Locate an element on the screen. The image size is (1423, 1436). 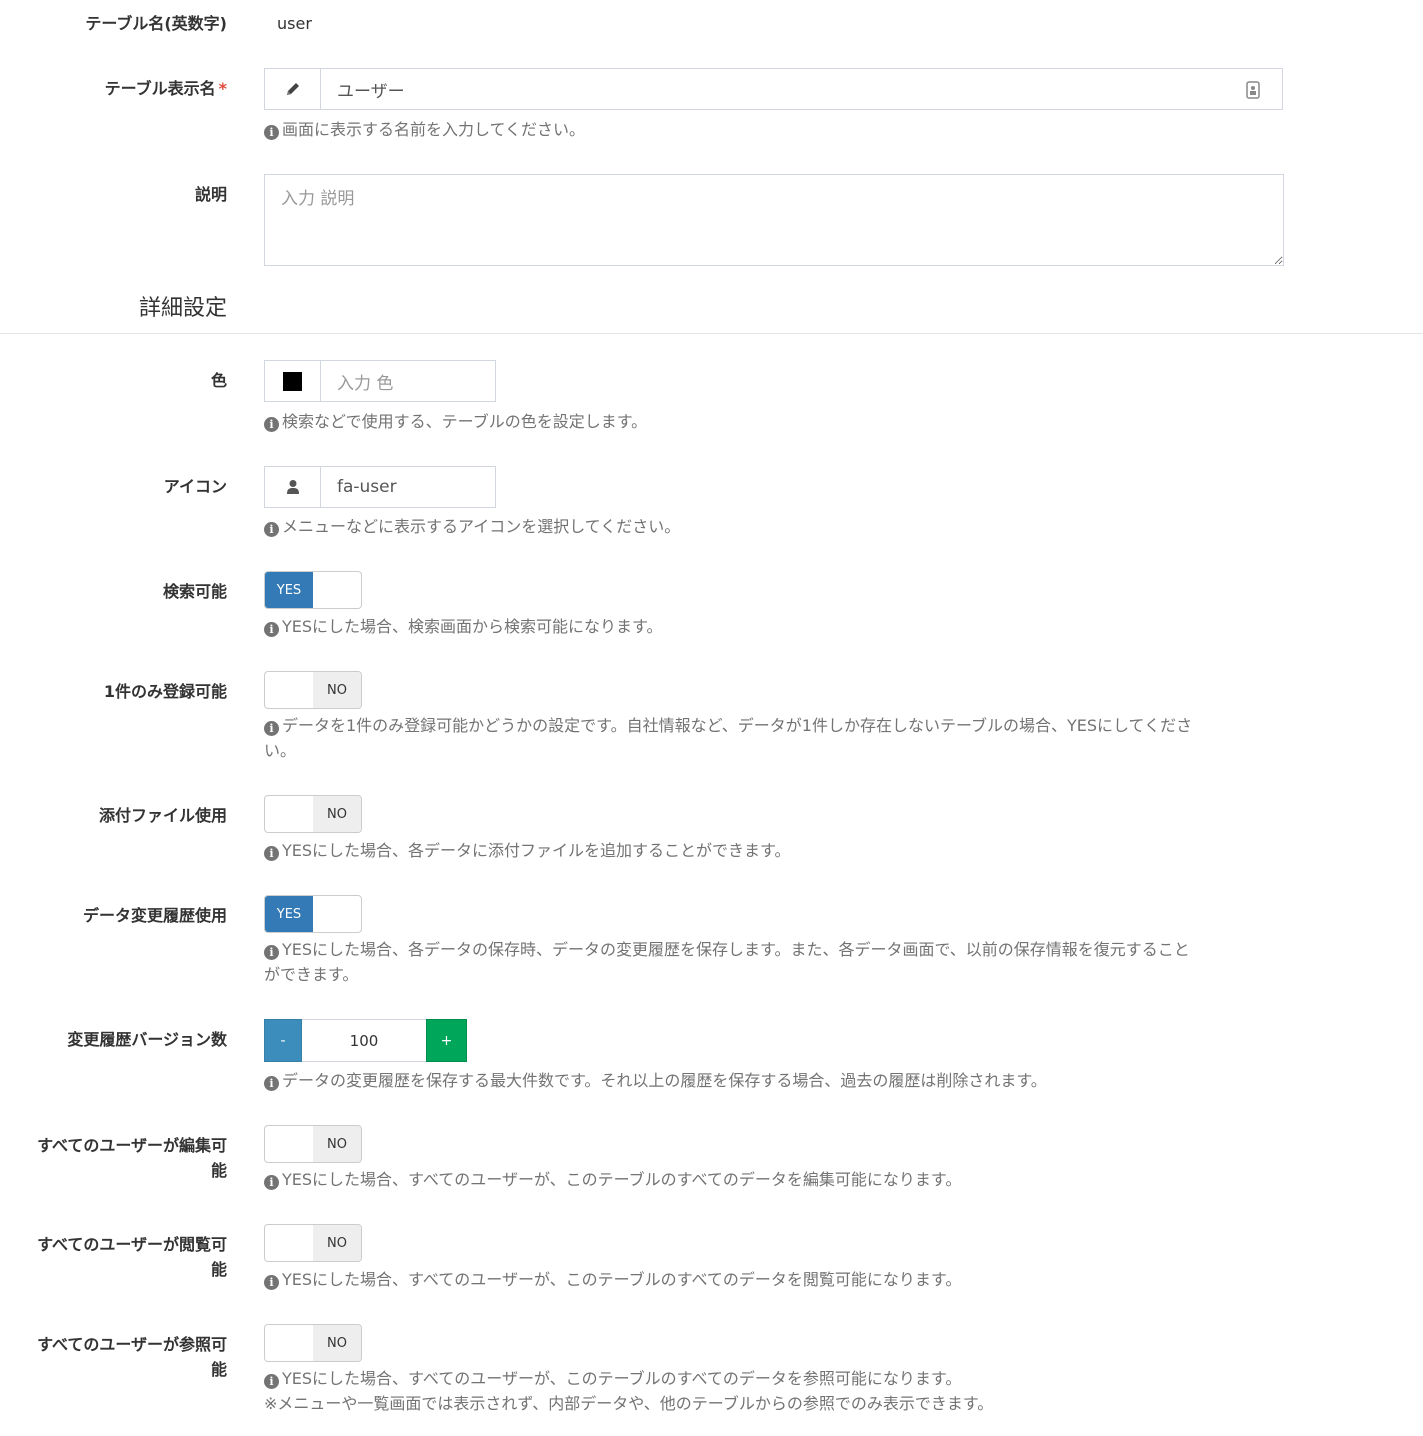
label-line1: すべてのユーザーが閲覧可 is located at coordinates (132, 1244).